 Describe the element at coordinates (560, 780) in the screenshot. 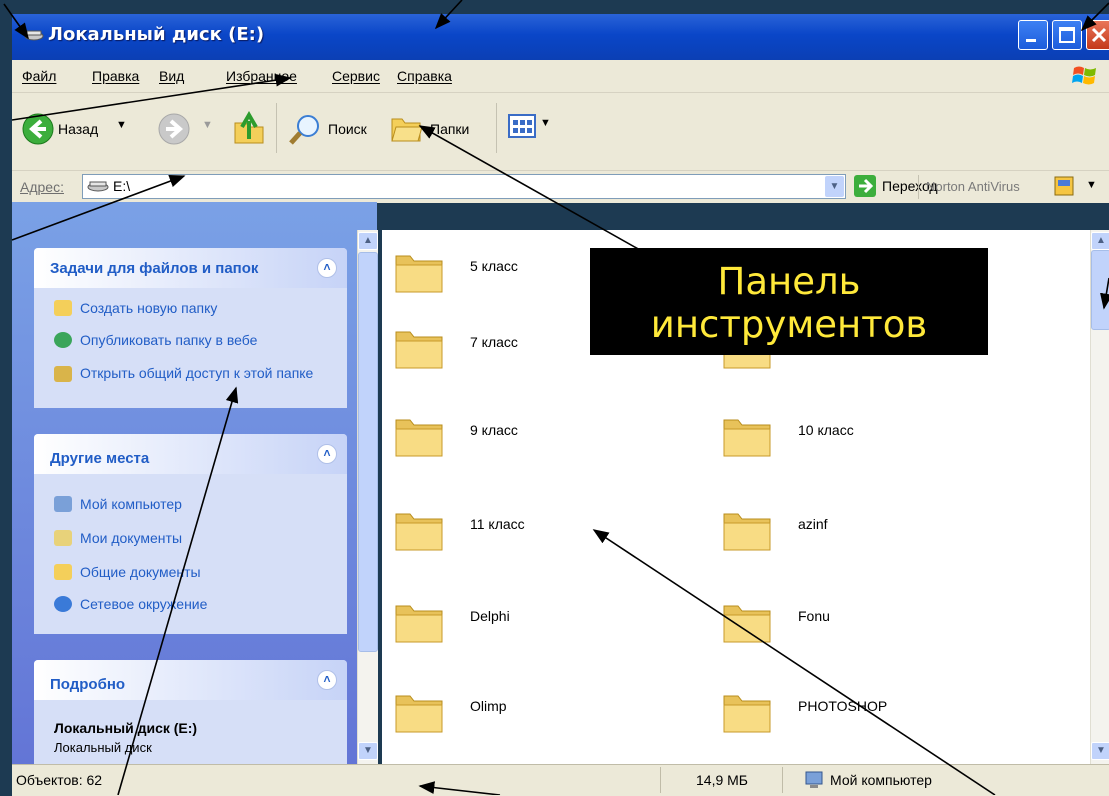

I see `status-bar: Объектов: 62 14,9 МБ Мой компьютер` at that location.